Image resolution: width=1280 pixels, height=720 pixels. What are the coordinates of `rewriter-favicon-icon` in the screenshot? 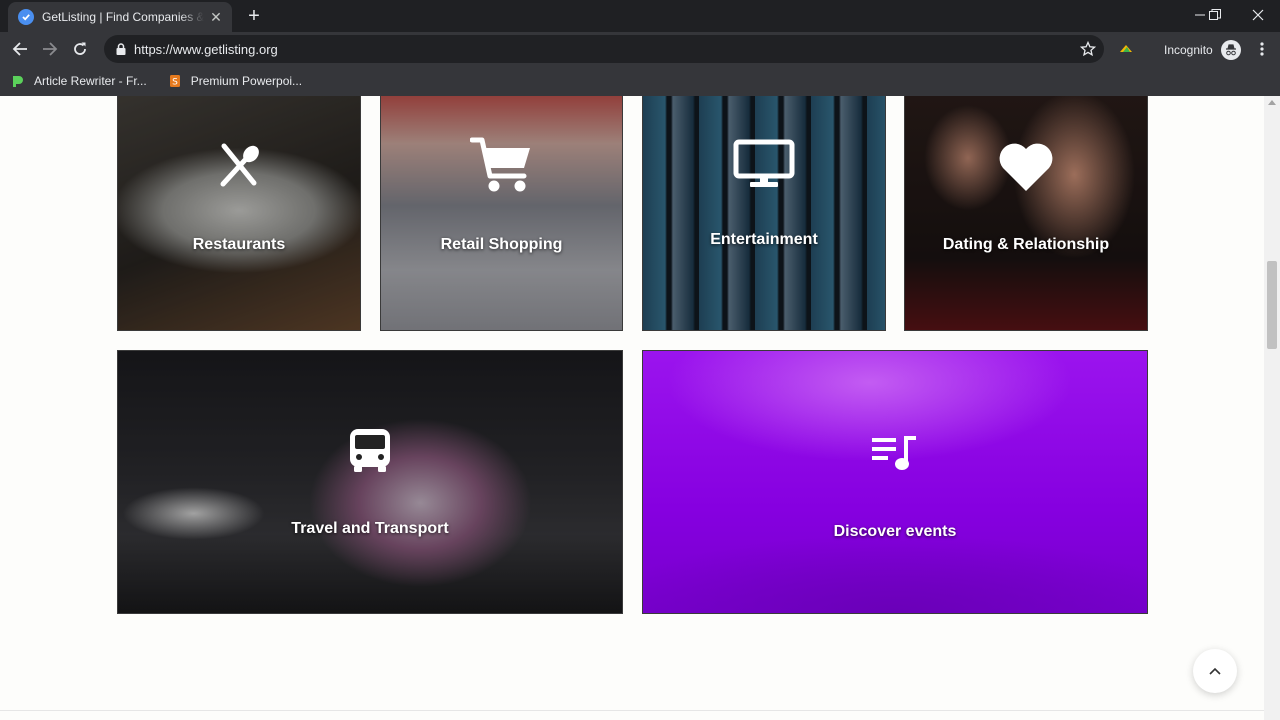 It's located at (18, 81).